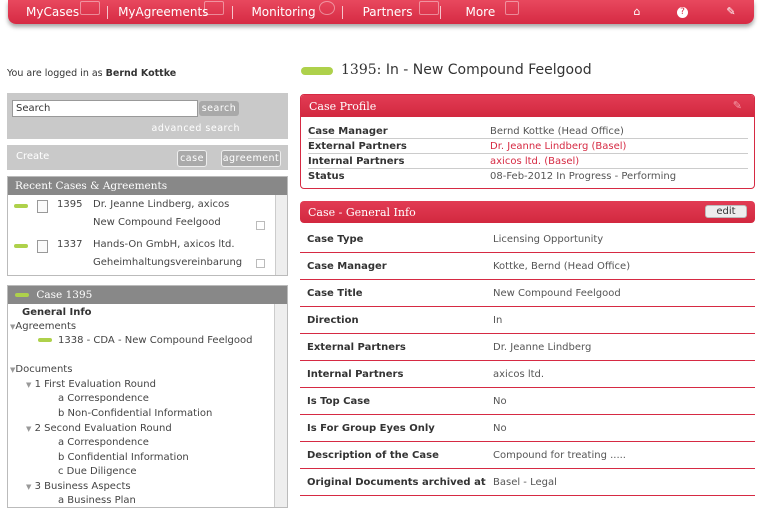 The image size is (762, 508). I want to click on case-panel-title: Case 1395, so click(64, 295).